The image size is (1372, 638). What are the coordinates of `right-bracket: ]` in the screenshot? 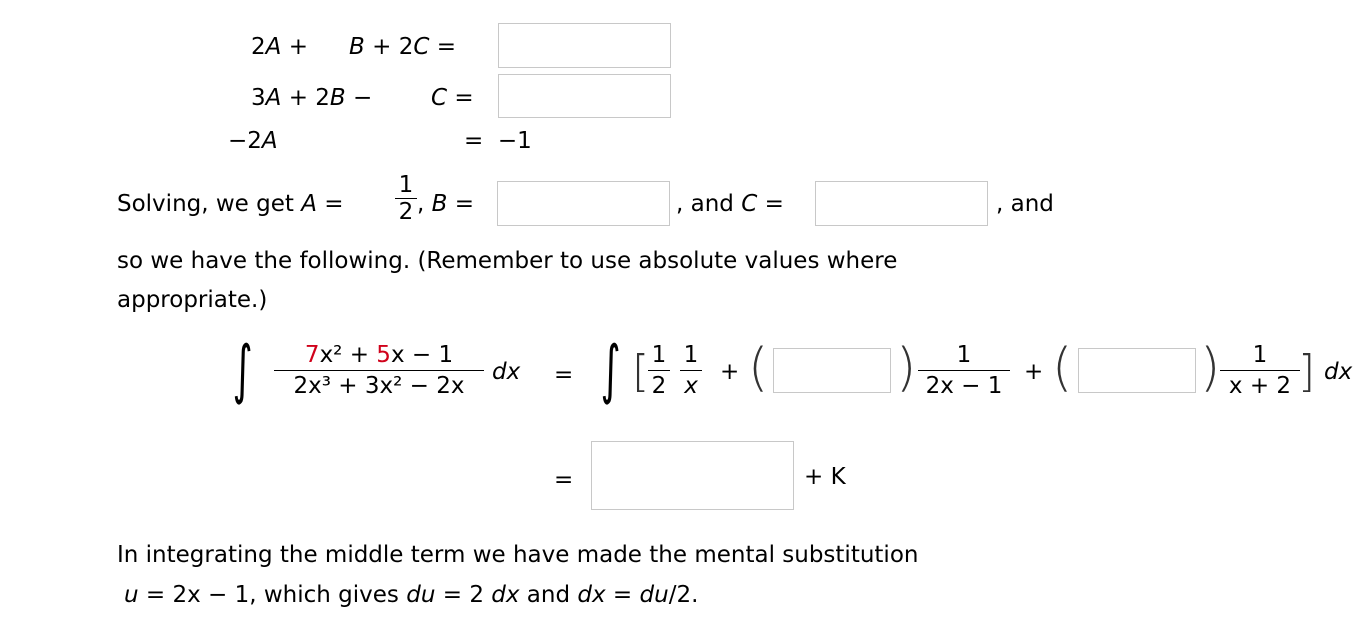 It's located at (1307, 371).